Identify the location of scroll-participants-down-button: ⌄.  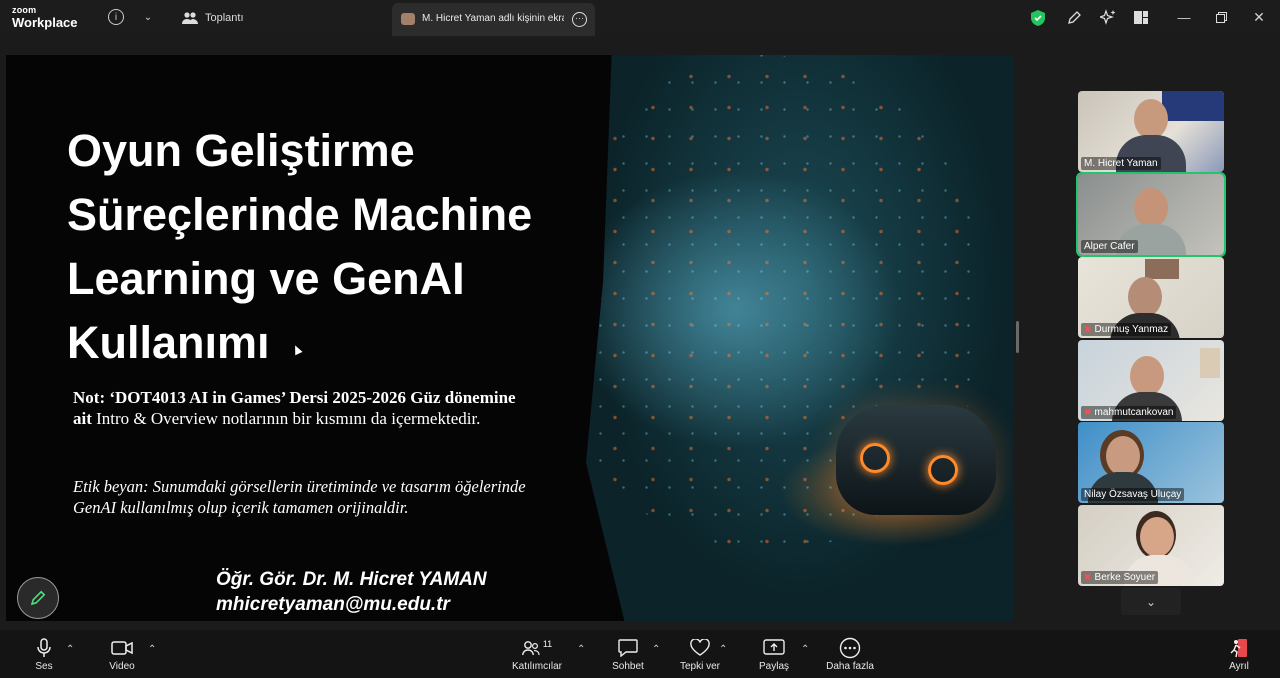
(1151, 601).